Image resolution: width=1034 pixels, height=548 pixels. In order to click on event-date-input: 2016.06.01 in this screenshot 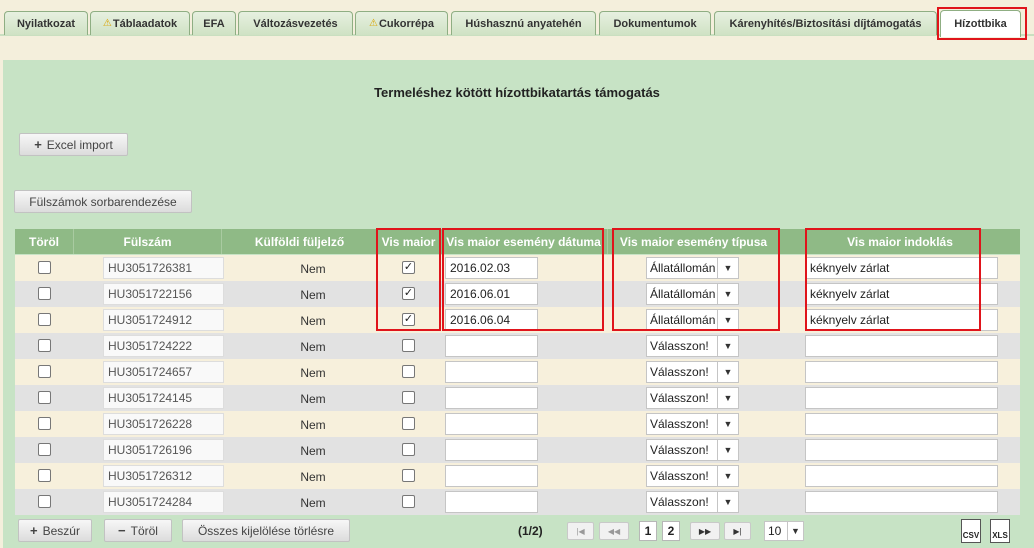, I will do `click(491, 294)`.